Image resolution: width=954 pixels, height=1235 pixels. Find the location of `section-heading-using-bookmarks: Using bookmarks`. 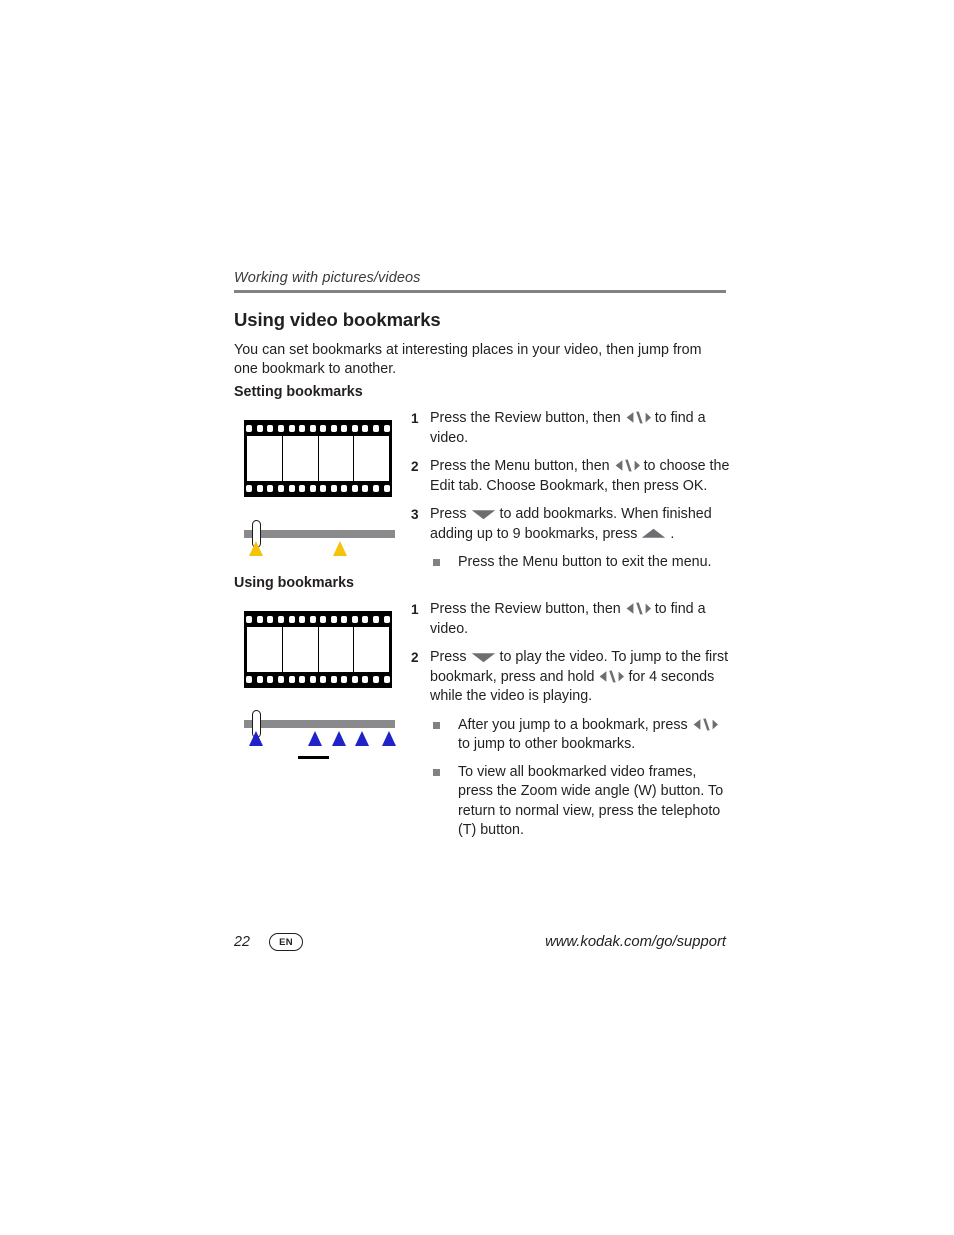

section-heading-using-bookmarks: Using bookmarks is located at coordinates (294, 583).